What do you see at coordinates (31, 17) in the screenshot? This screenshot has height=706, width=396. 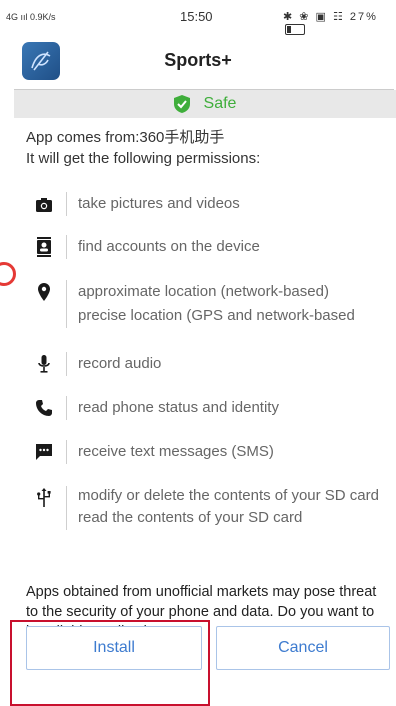 I see `network-indicator: 4G ııl 0.9K/s` at bounding box center [31, 17].